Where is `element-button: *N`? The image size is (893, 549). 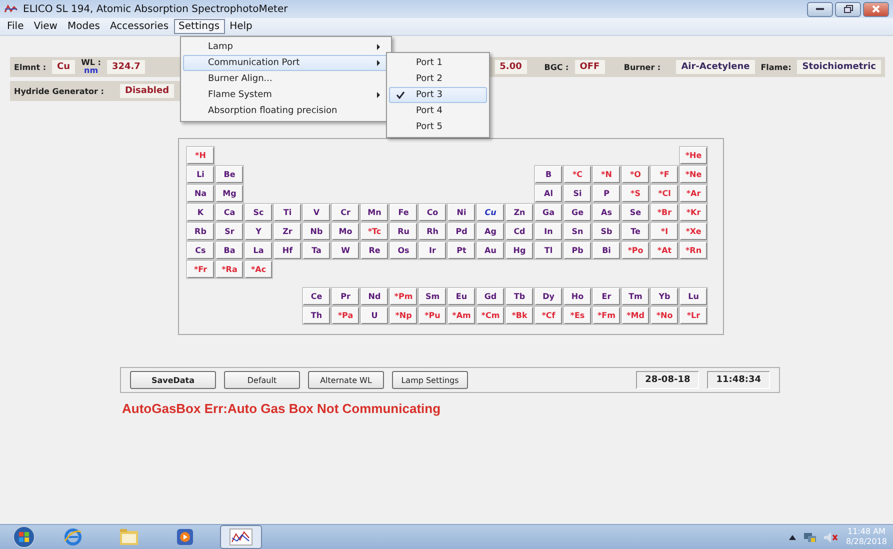 element-button: *N is located at coordinates (606, 174).